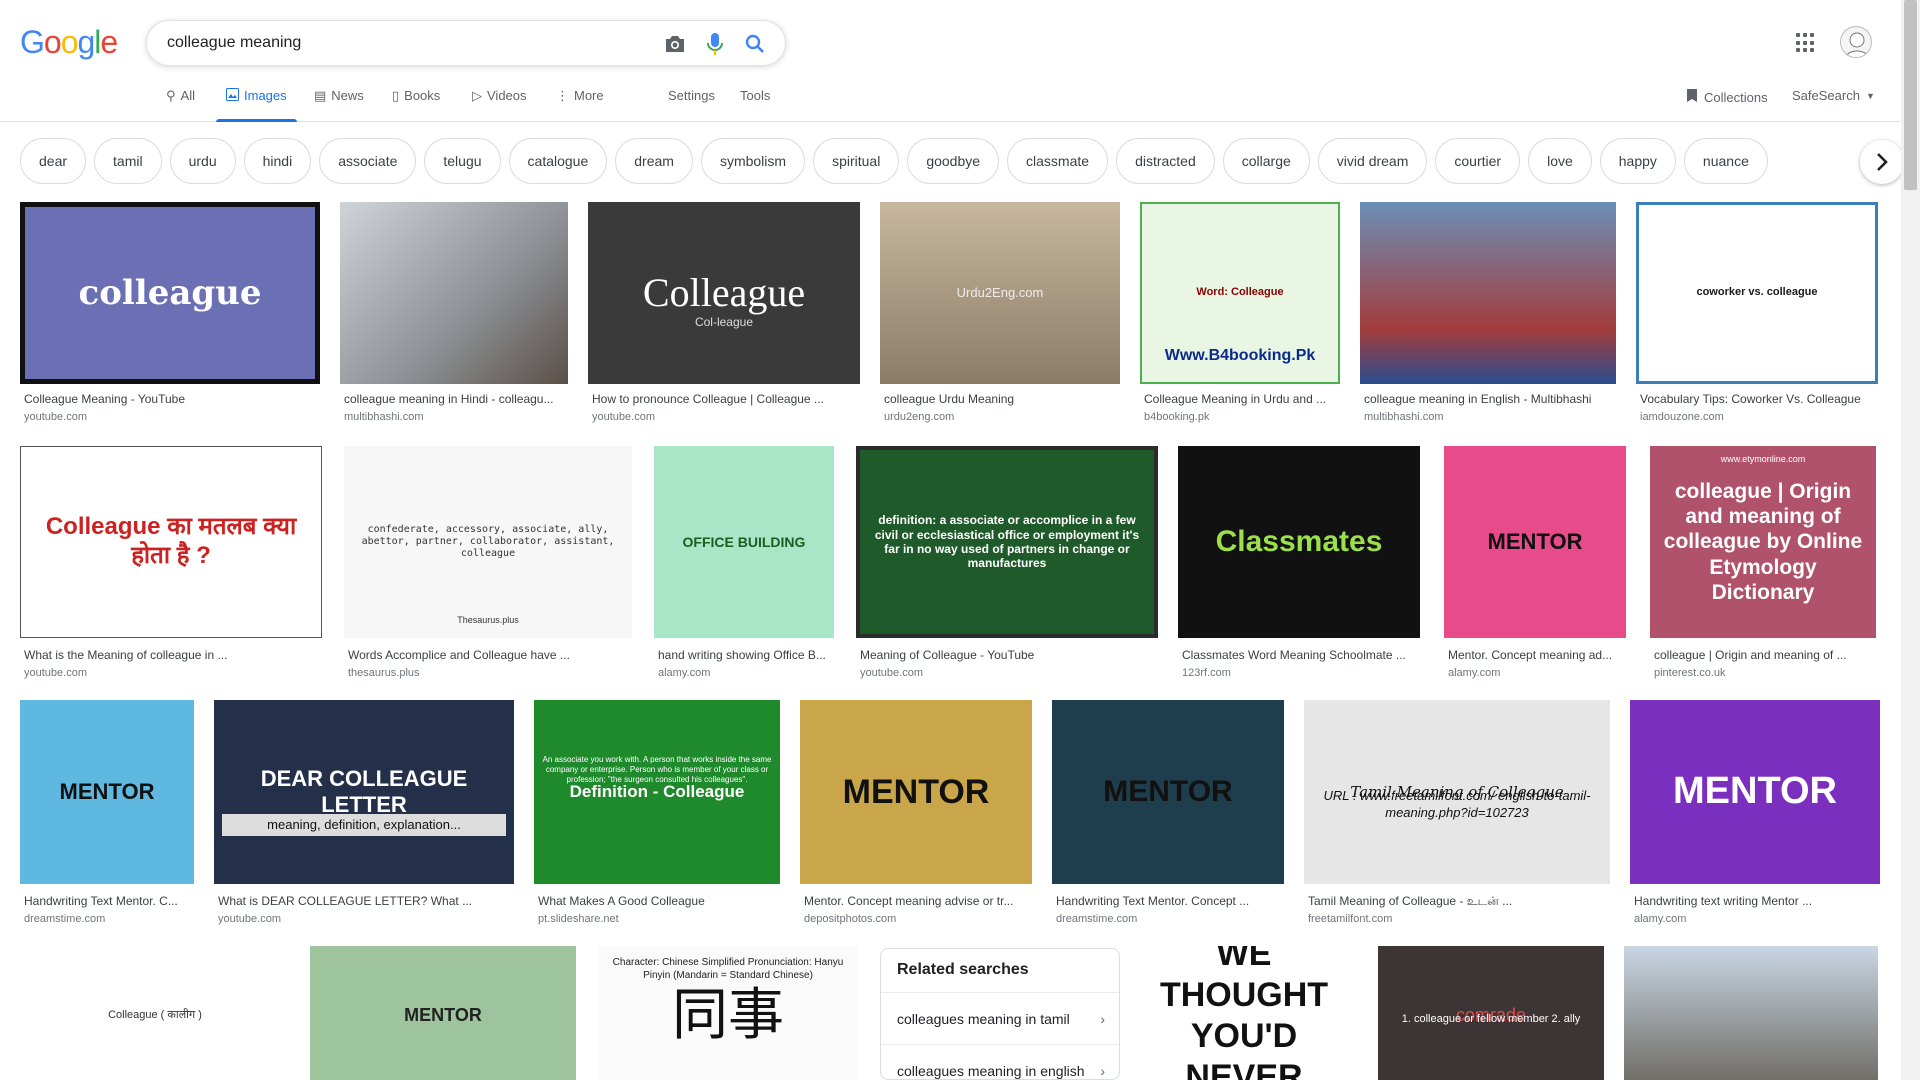  I want to click on result-source: iamdouzone.com, so click(1758, 417).